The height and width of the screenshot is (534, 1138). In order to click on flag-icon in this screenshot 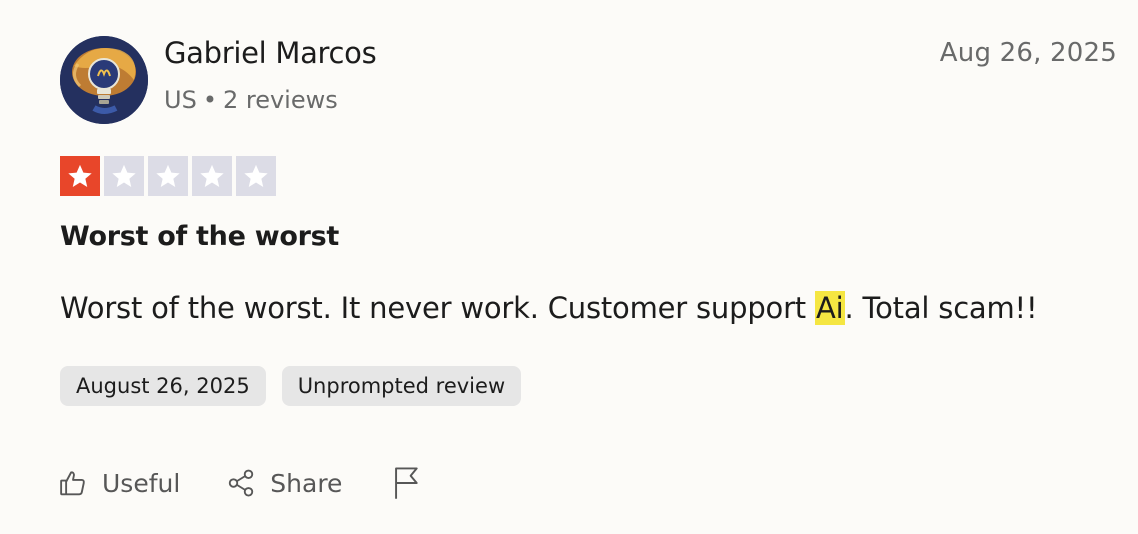, I will do `click(407, 483)`.